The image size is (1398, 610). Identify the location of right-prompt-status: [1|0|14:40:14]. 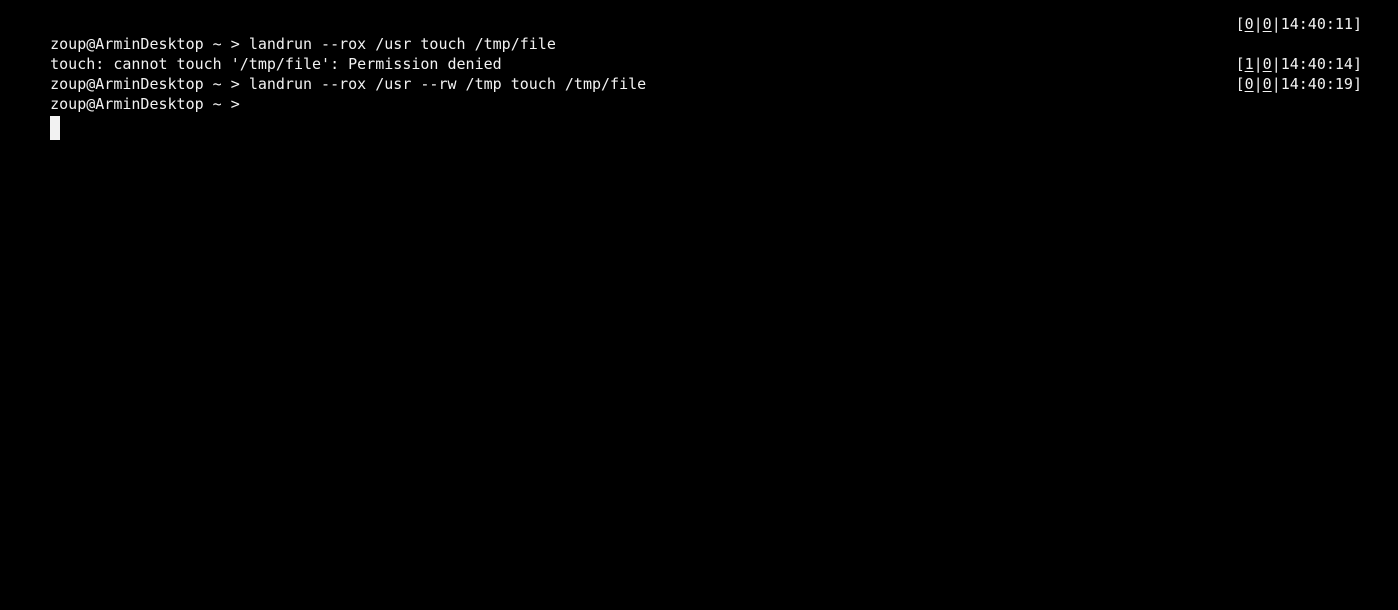
(1298, 64).